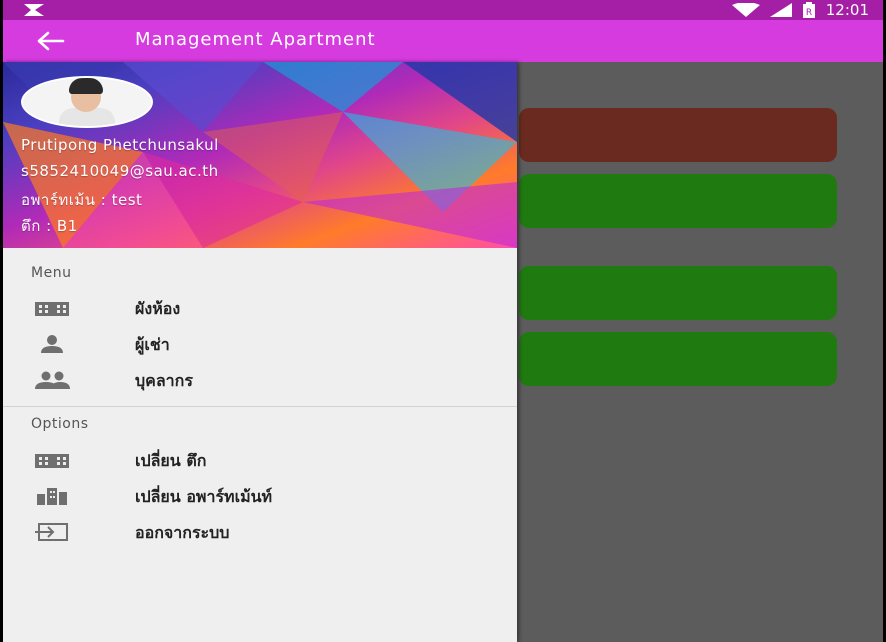 The image size is (886, 642). I want to click on menu-section-label: Menu, so click(51, 273).